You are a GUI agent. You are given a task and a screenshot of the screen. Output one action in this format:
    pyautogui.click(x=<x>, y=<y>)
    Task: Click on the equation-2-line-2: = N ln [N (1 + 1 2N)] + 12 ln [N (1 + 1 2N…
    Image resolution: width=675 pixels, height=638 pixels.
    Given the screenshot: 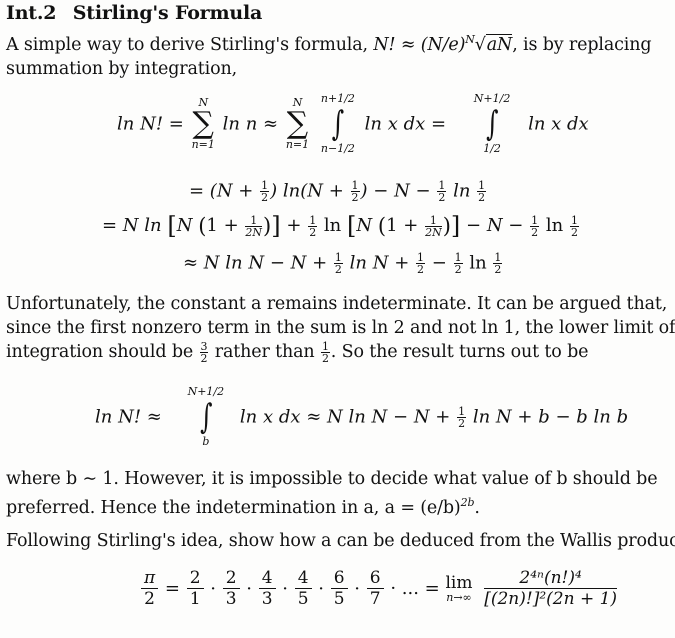 What is the action you would take?
    pyautogui.click(x=341, y=226)
    